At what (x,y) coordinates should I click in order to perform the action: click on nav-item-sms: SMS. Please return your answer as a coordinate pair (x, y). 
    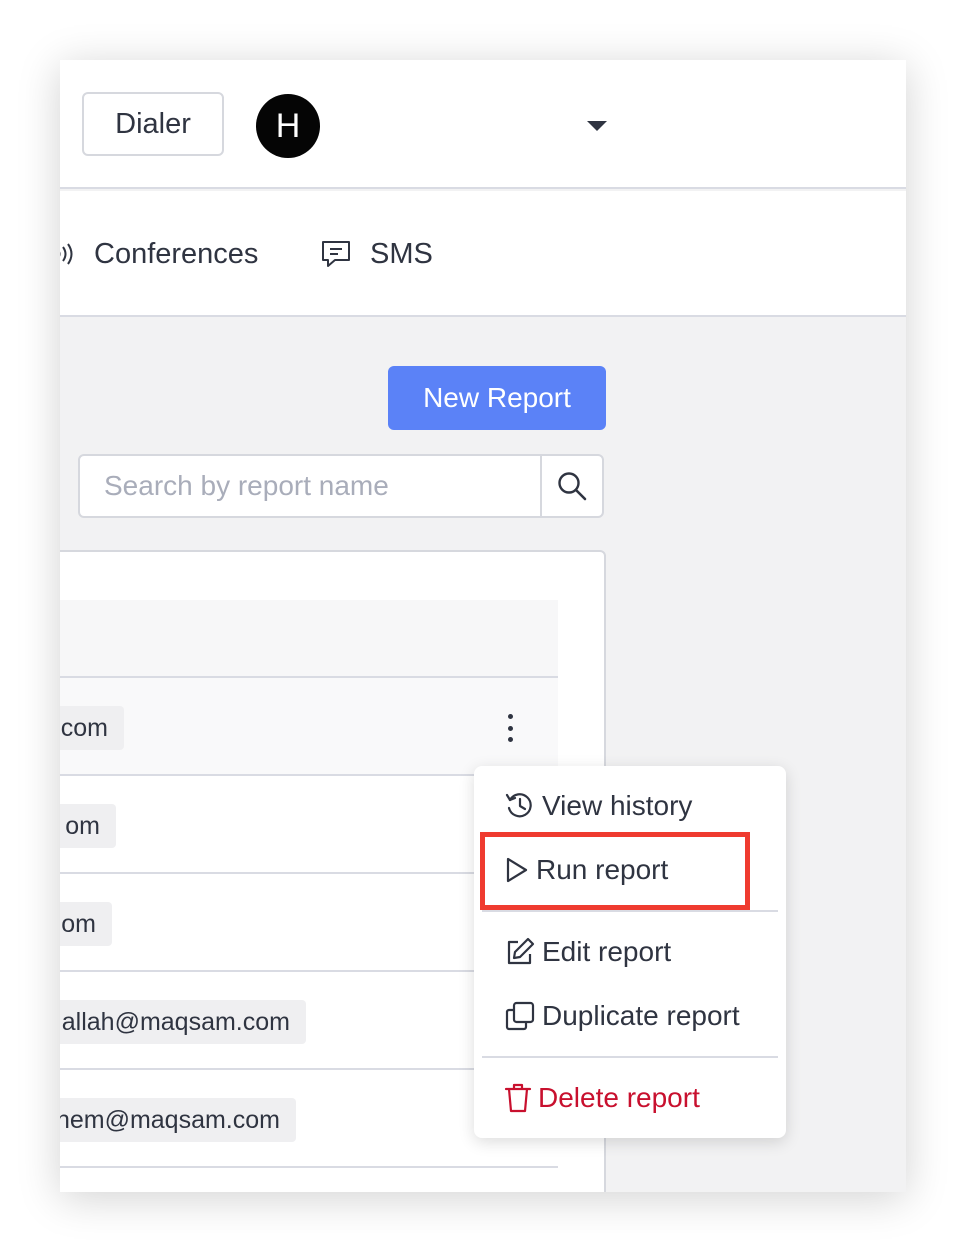
    Looking at the image, I should click on (376, 254).